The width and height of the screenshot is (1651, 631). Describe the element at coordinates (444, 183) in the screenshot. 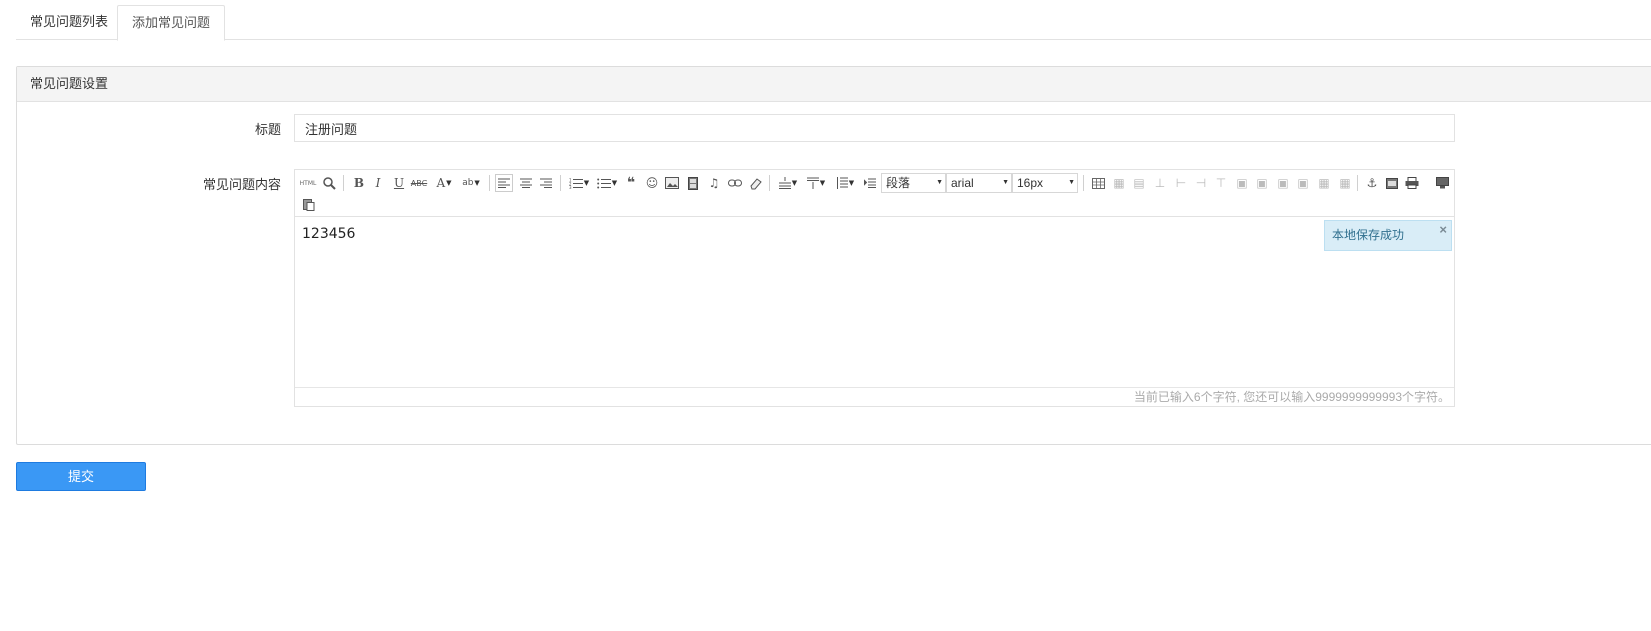

I see `font-color-icon: A ▼` at that location.